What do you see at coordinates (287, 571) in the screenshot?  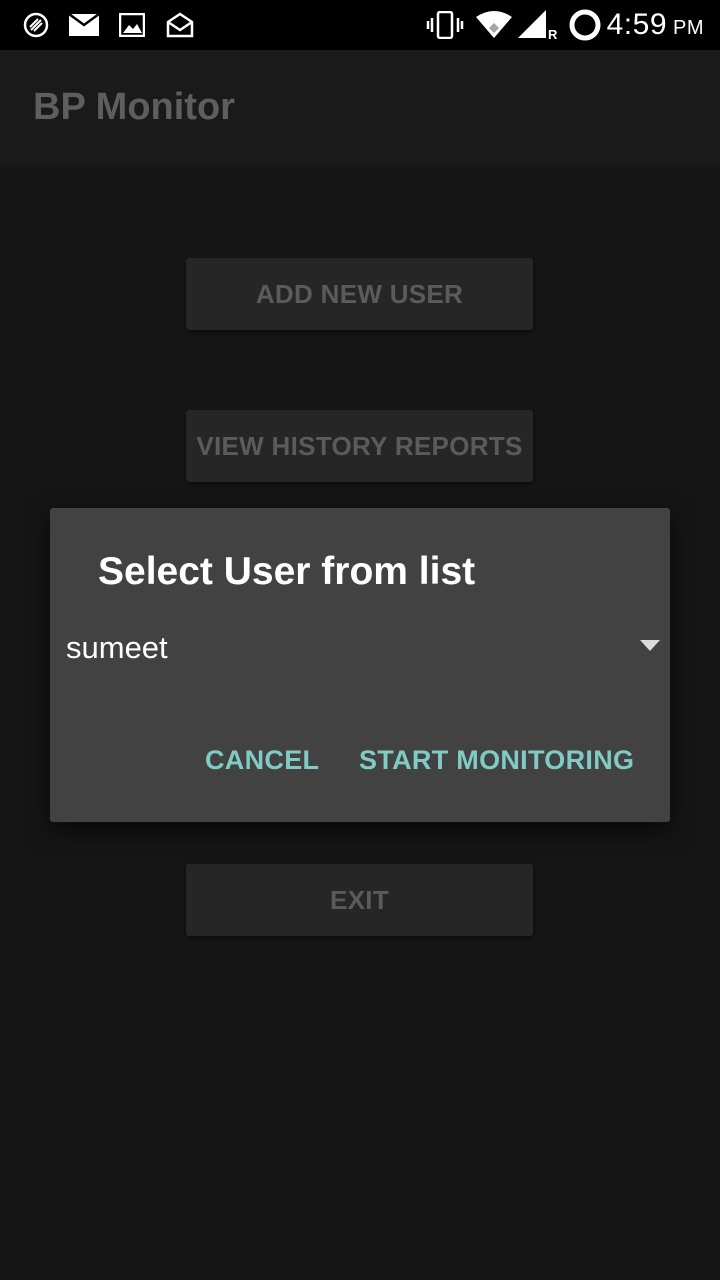 I see `dialog-title: Select User from list` at bounding box center [287, 571].